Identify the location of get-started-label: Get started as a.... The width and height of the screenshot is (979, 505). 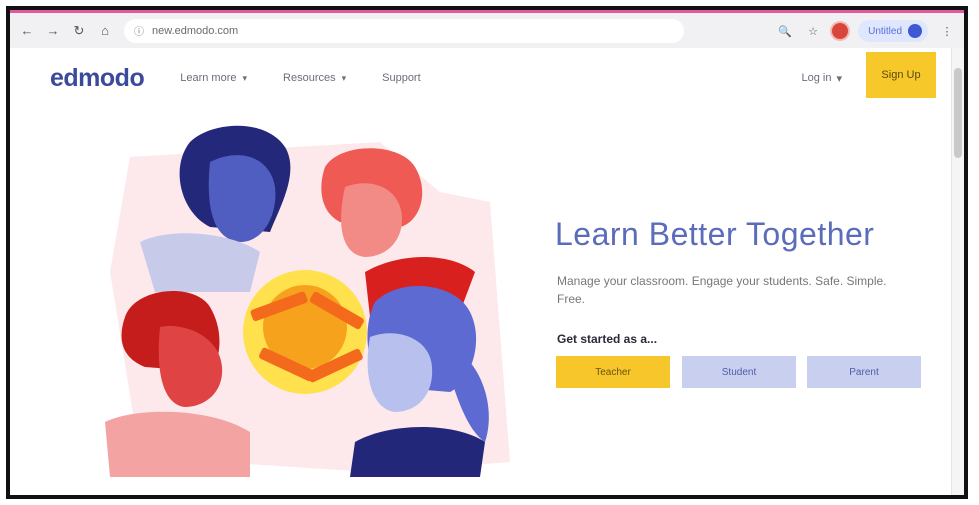
(607, 339).